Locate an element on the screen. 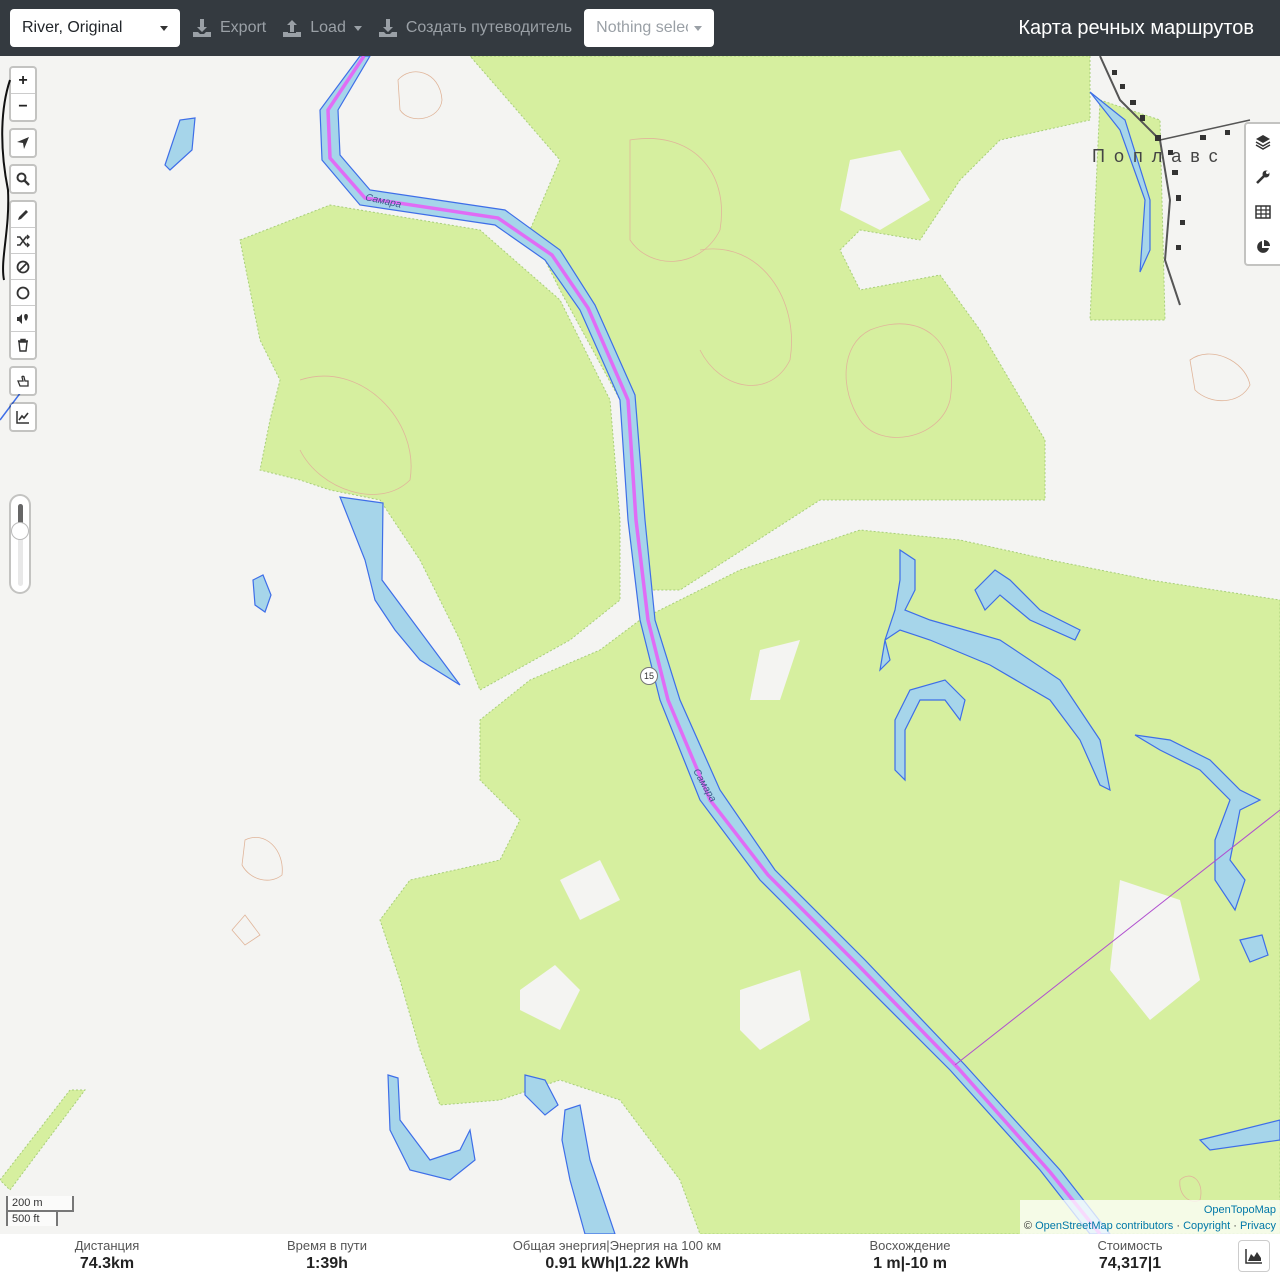  delete-route-button is located at coordinates (23, 345).